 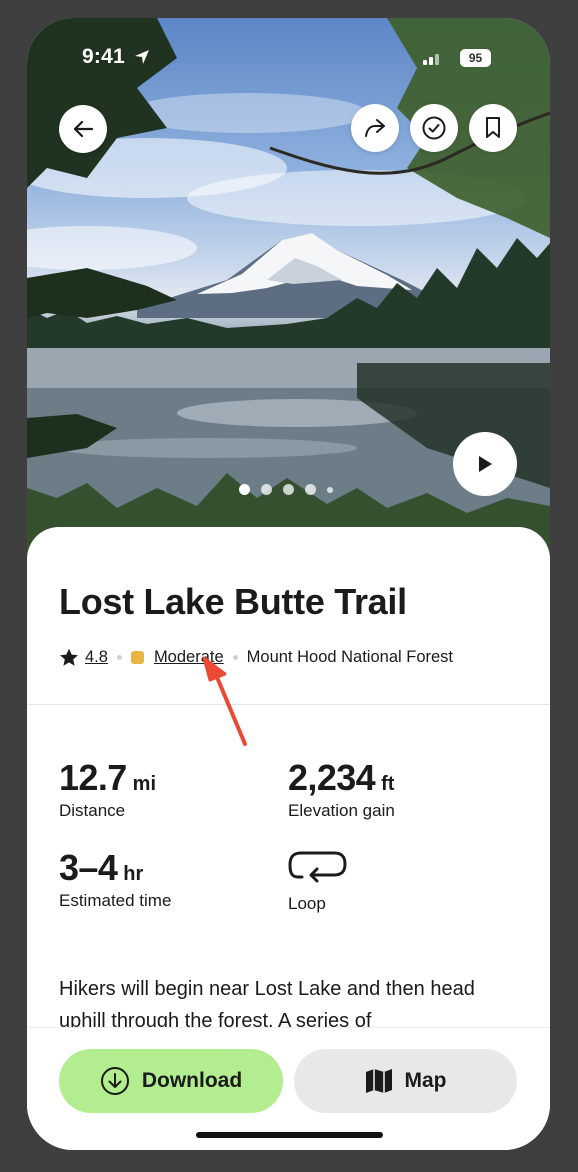 I want to click on carousel-indicator, so click(x=286, y=489).